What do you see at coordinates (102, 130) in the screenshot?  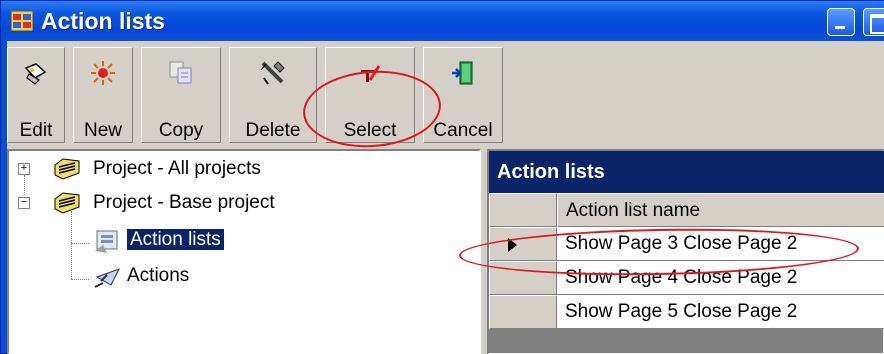 I see `new-label: New` at bounding box center [102, 130].